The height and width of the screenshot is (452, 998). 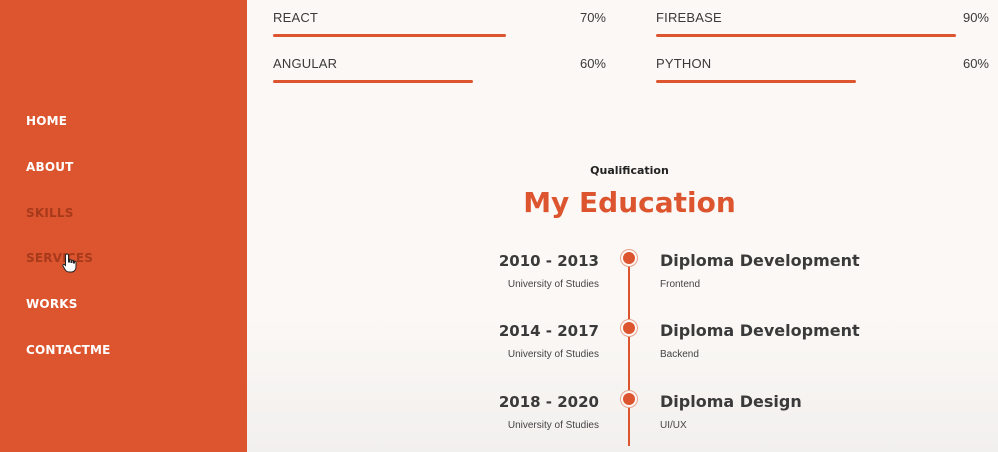 What do you see at coordinates (59, 258) in the screenshot?
I see `nav-item-services: SERVICES` at bounding box center [59, 258].